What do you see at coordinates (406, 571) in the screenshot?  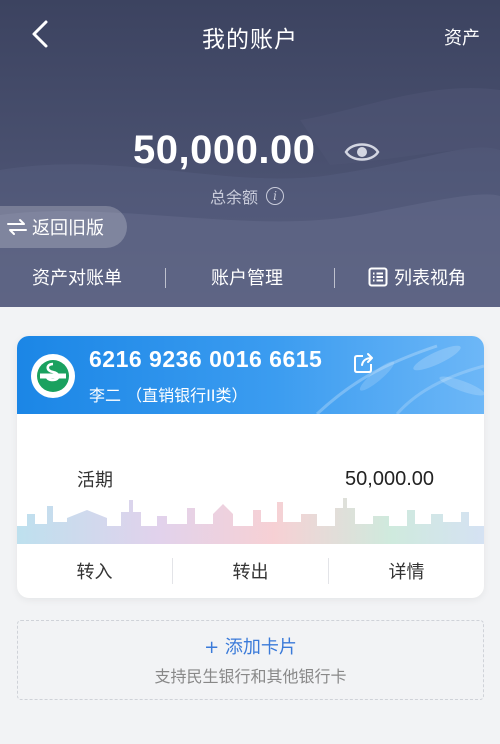 I see `details-button: 详情` at bounding box center [406, 571].